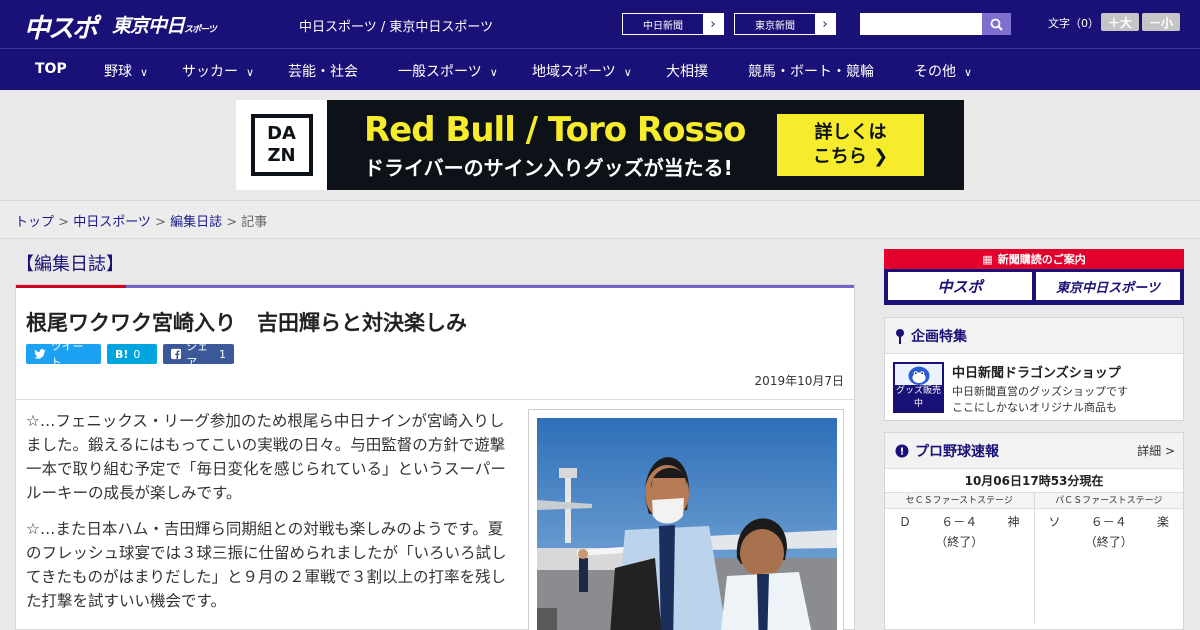 Image resolution: width=1200 pixels, height=630 pixels. I want to click on home-team: Ｄ, so click(905, 522).